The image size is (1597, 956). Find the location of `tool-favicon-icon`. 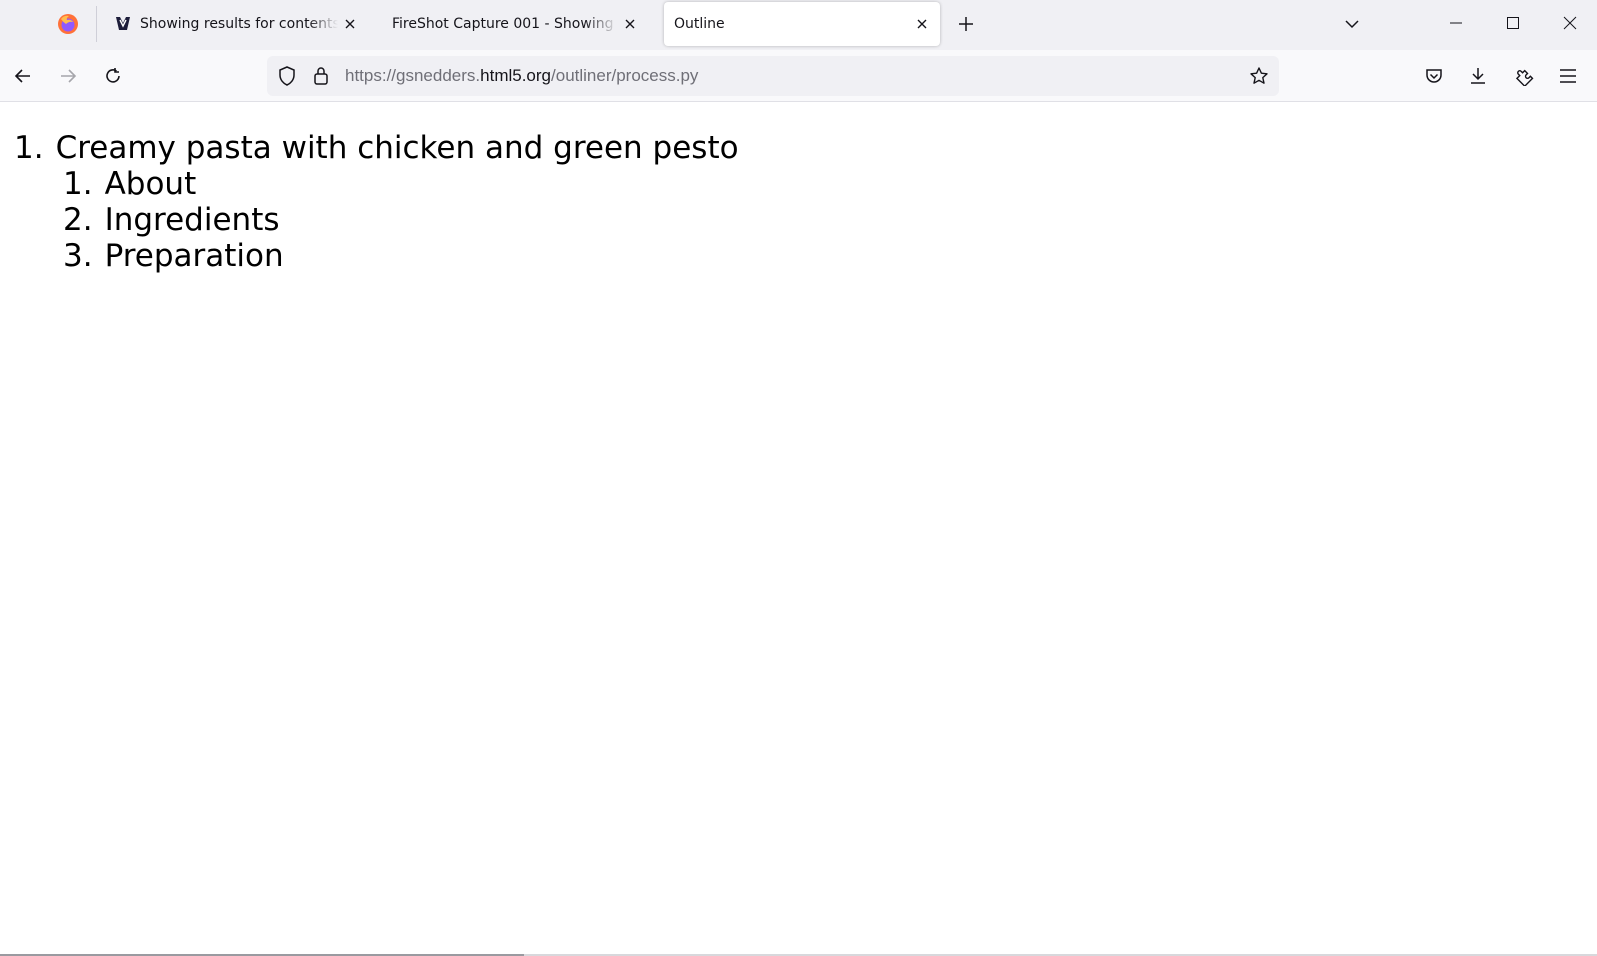

tool-favicon-icon is located at coordinates (123, 24).